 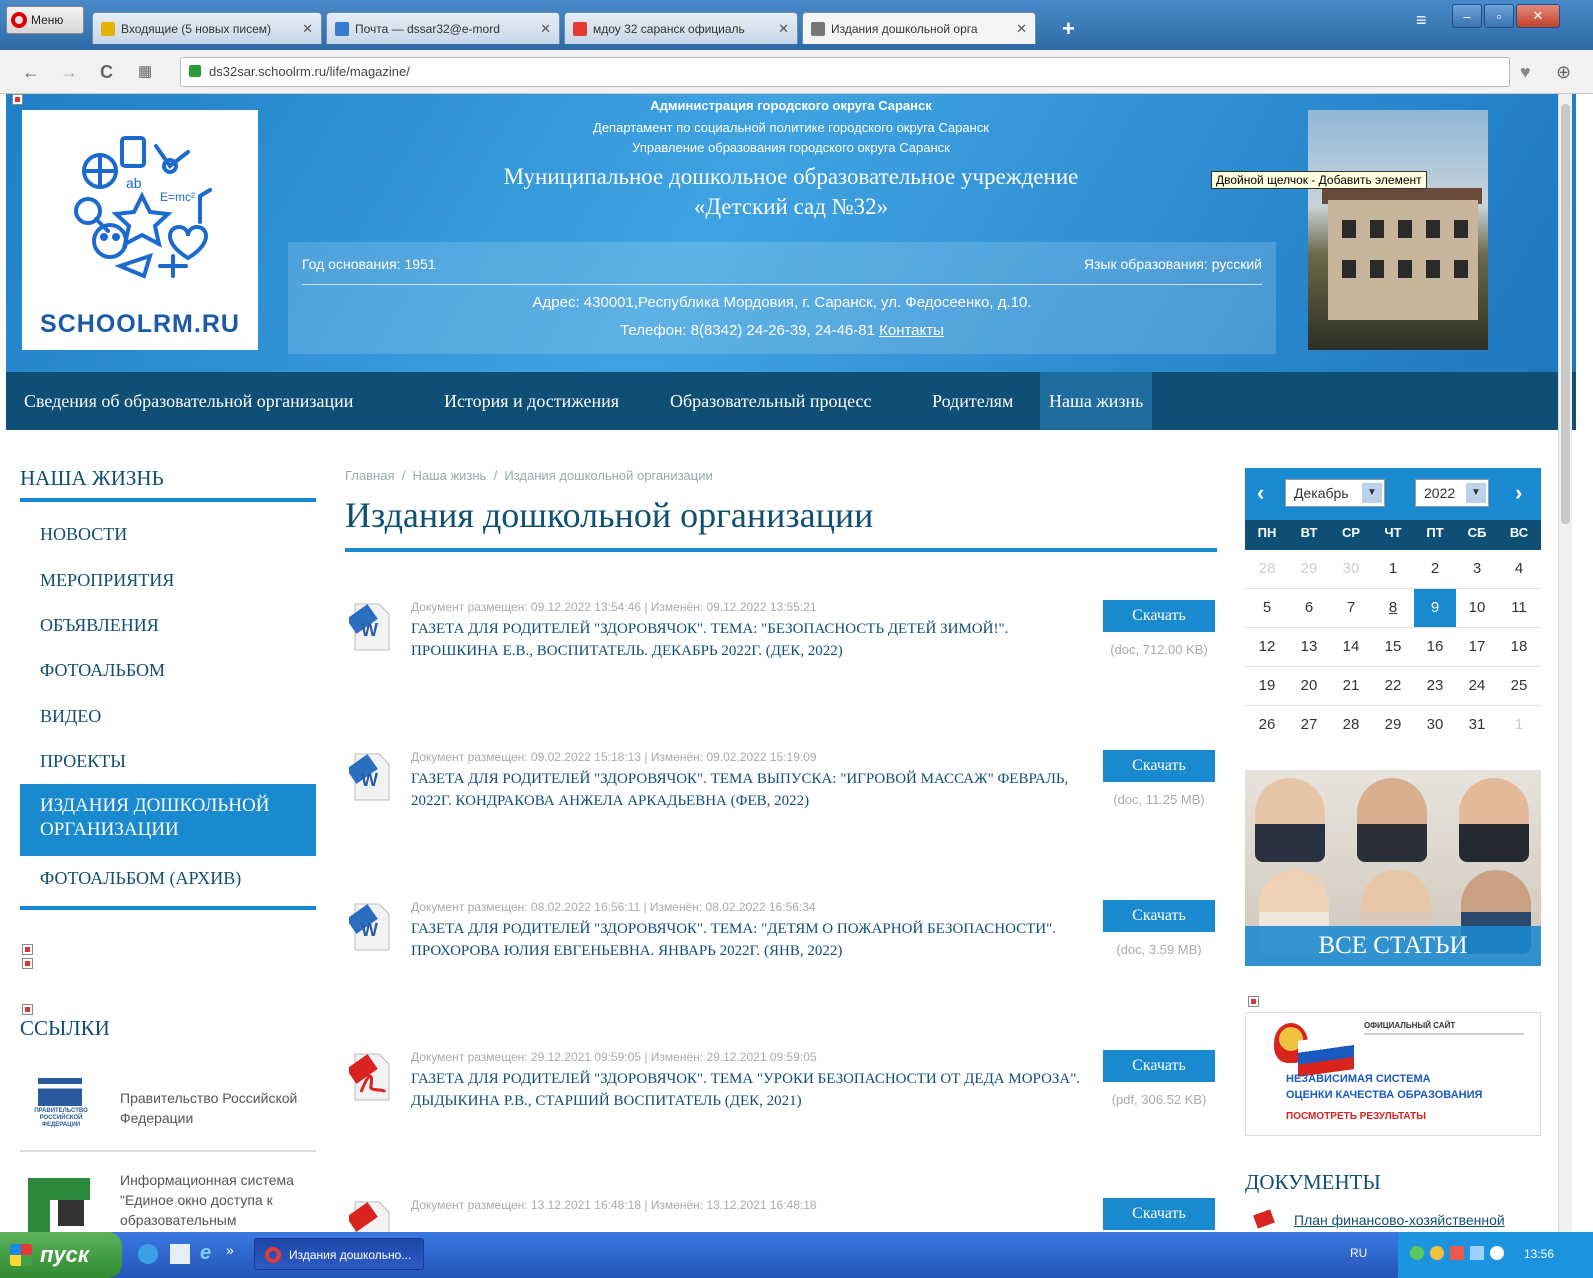 What do you see at coordinates (1467, 16) in the screenshot?
I see `minimize-icon: –` at bounding box center [1467, 16].